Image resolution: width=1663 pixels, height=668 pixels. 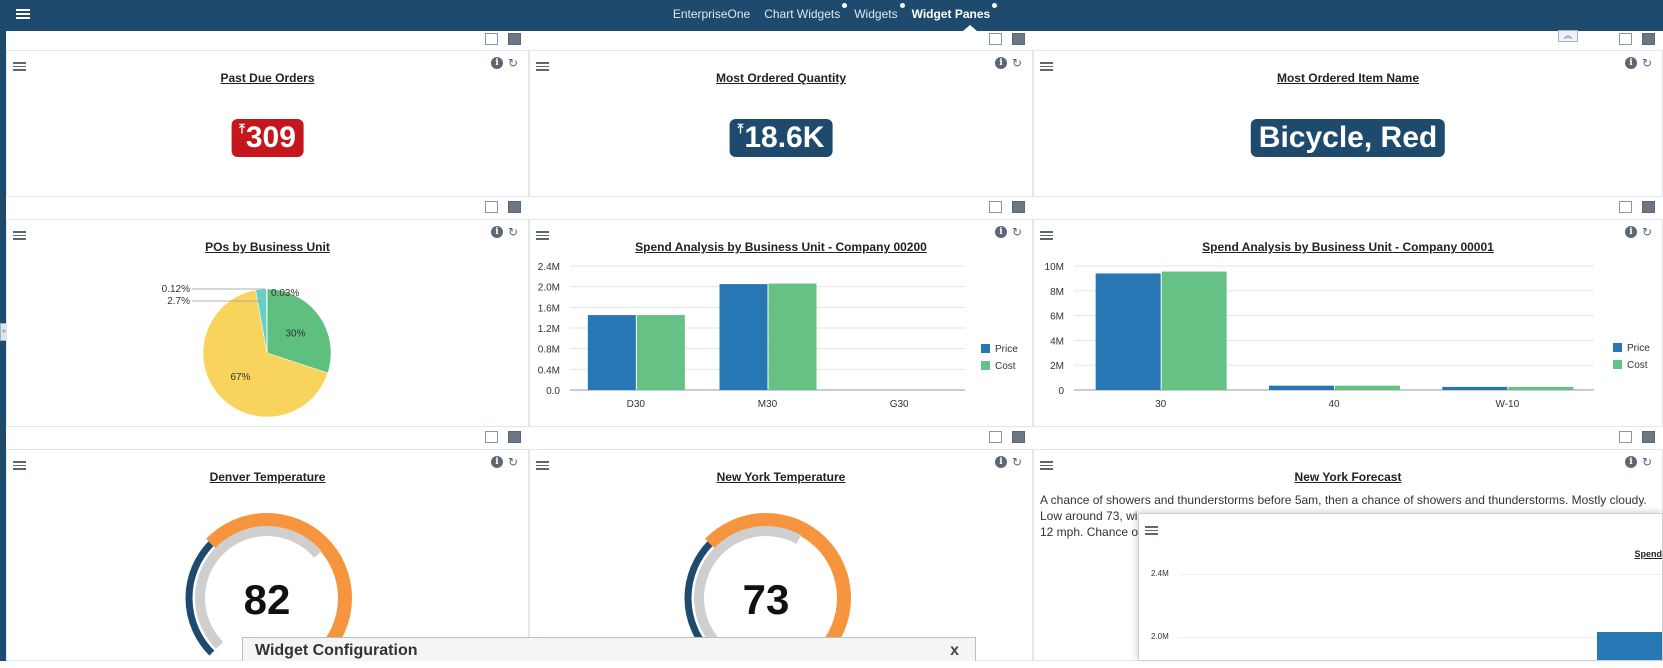 I want to click on y-tick-label: 10M, so click(x=1054, y=267).